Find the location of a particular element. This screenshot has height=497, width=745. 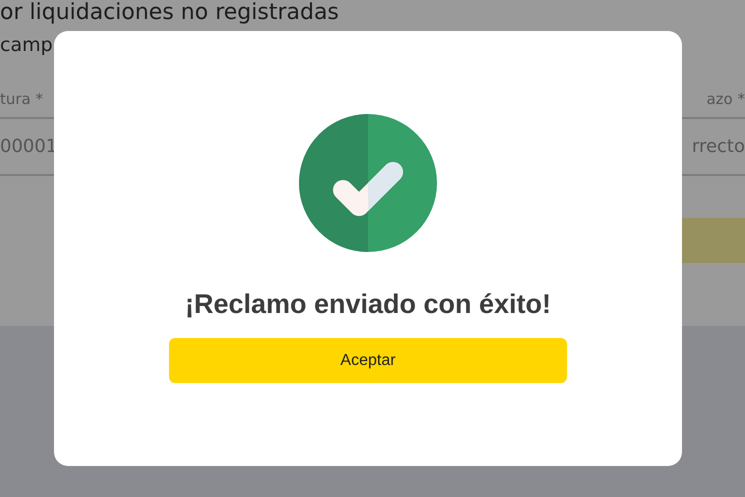

field-label: tura * is located at coordinates (22, 99).